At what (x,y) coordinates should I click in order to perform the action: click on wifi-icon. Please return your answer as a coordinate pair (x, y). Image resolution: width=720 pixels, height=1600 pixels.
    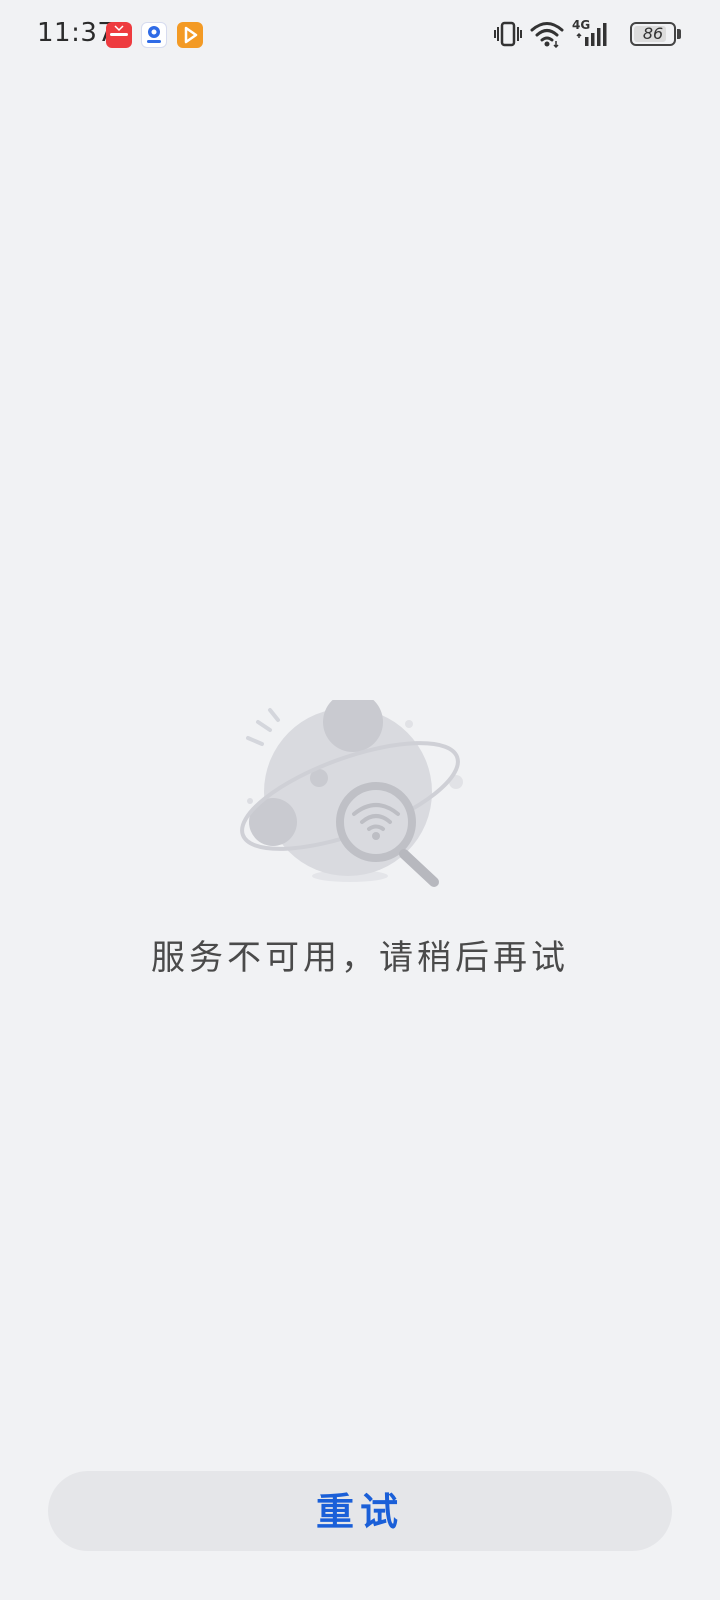
    Looking at the image, I should click on (547, 36).